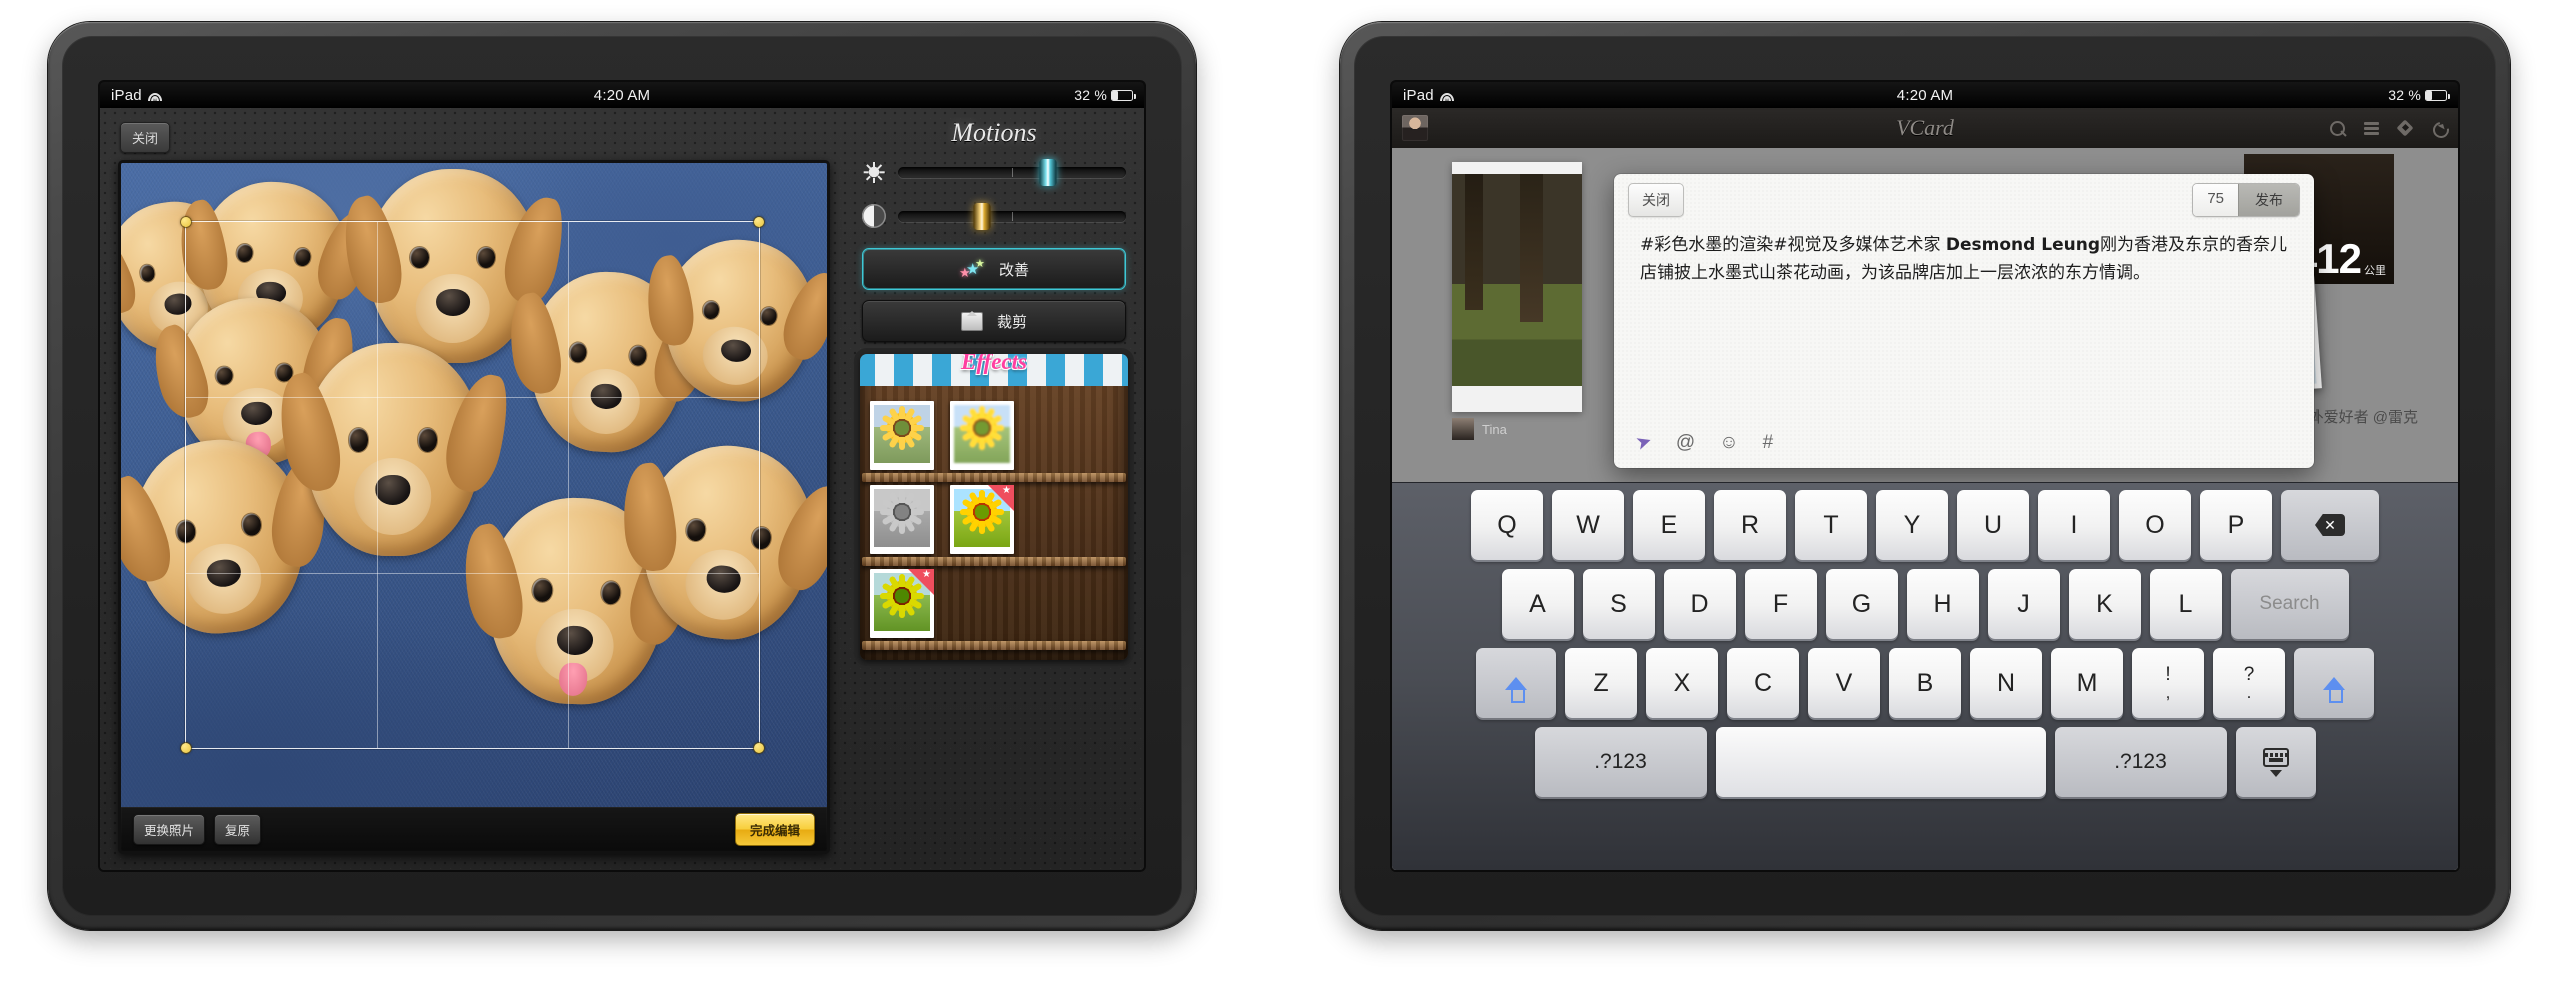 Image resolution: width=2552 pixels, height=992 pixels. What do you see at coordinates (2140, 762) in the screenshot?
I see `numeric-key-right: .?123` at bounding box center [2140, 762].